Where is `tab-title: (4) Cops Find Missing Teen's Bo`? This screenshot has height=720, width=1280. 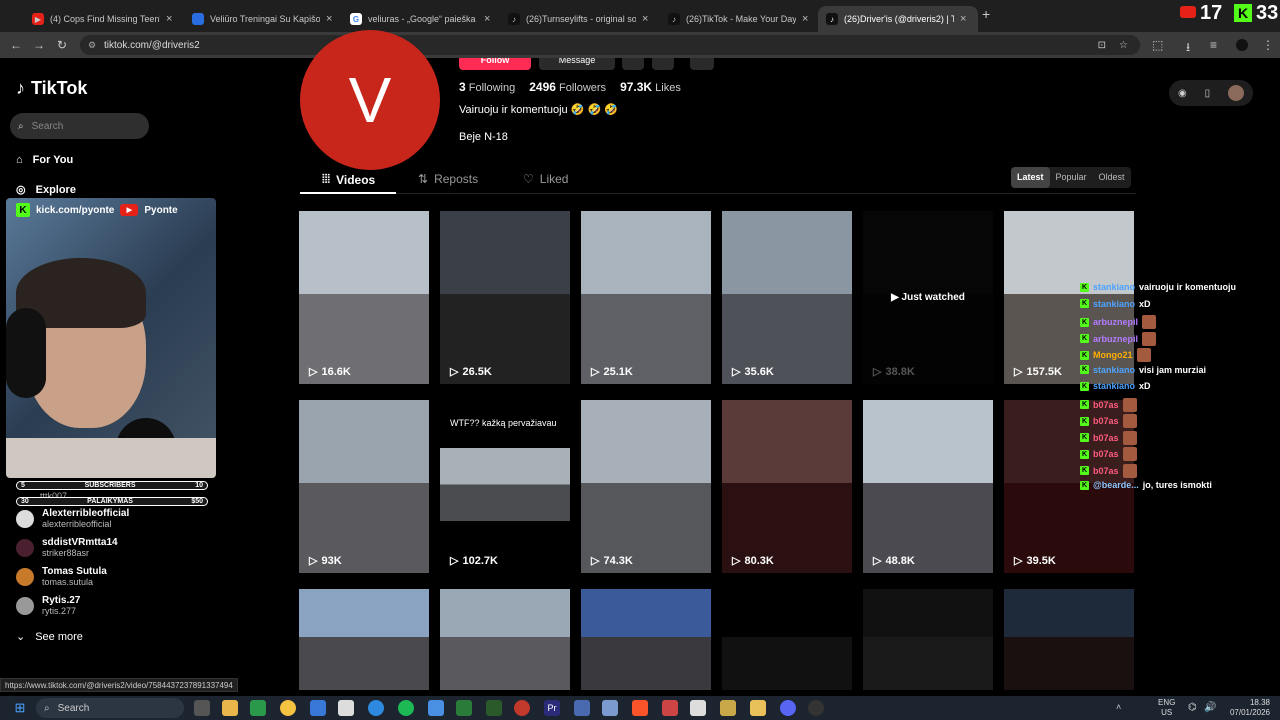
tab-title: (4) Cops Find Missing Teen's Bo is located at coordinates (105, 19).